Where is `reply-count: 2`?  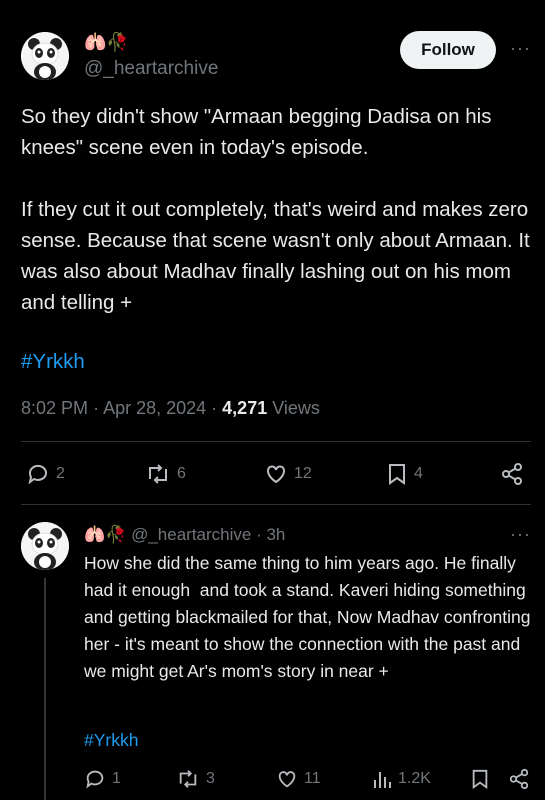
reply-count: 2 is located at coordinates (60, 473).